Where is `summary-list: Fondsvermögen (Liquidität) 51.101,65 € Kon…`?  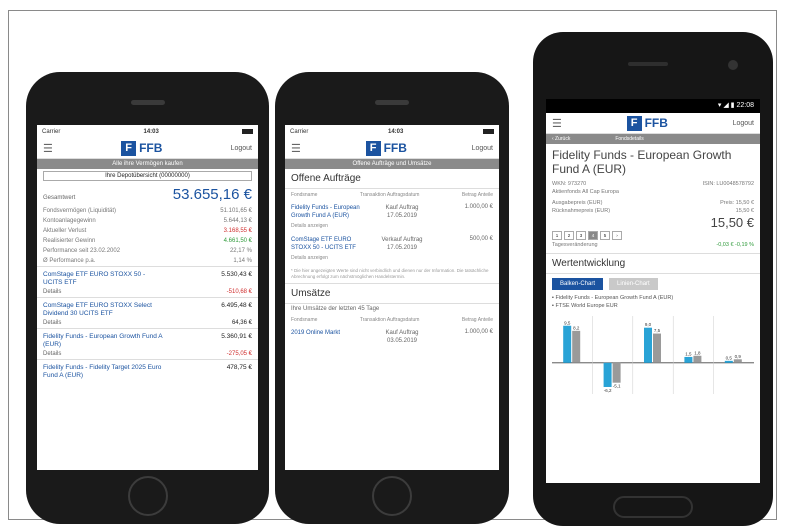
summary-list: Fondsvermögen (Liquidität) 51.101,65 € Kon… is located at coordinates (147, 236).